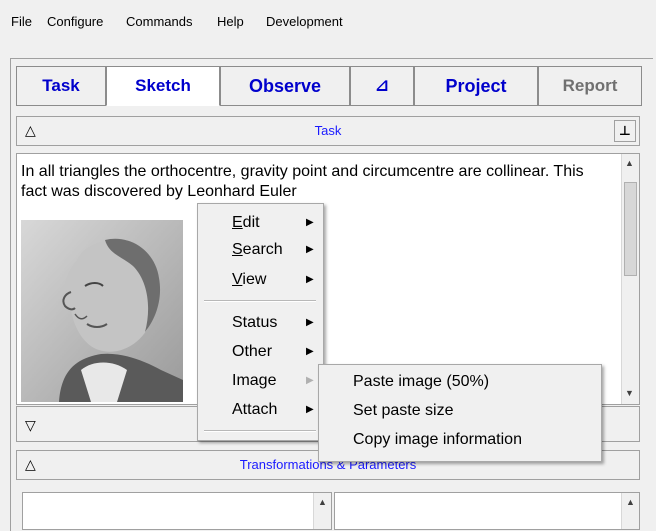 This screenshot has width=656, height=531. I want to click on parameters-scrollbar: ▲, so click(630, 511).